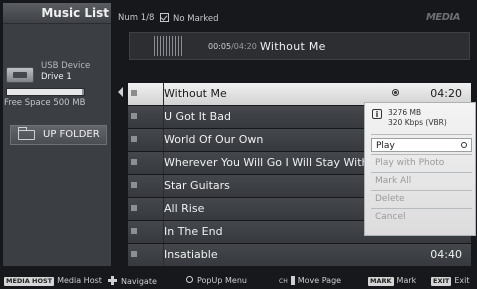 The width and height of the screenshot is (477, 289). Describe the element at coordinates (441, 281) in the screenshot. I see `exit-key: EXIT` at that location.